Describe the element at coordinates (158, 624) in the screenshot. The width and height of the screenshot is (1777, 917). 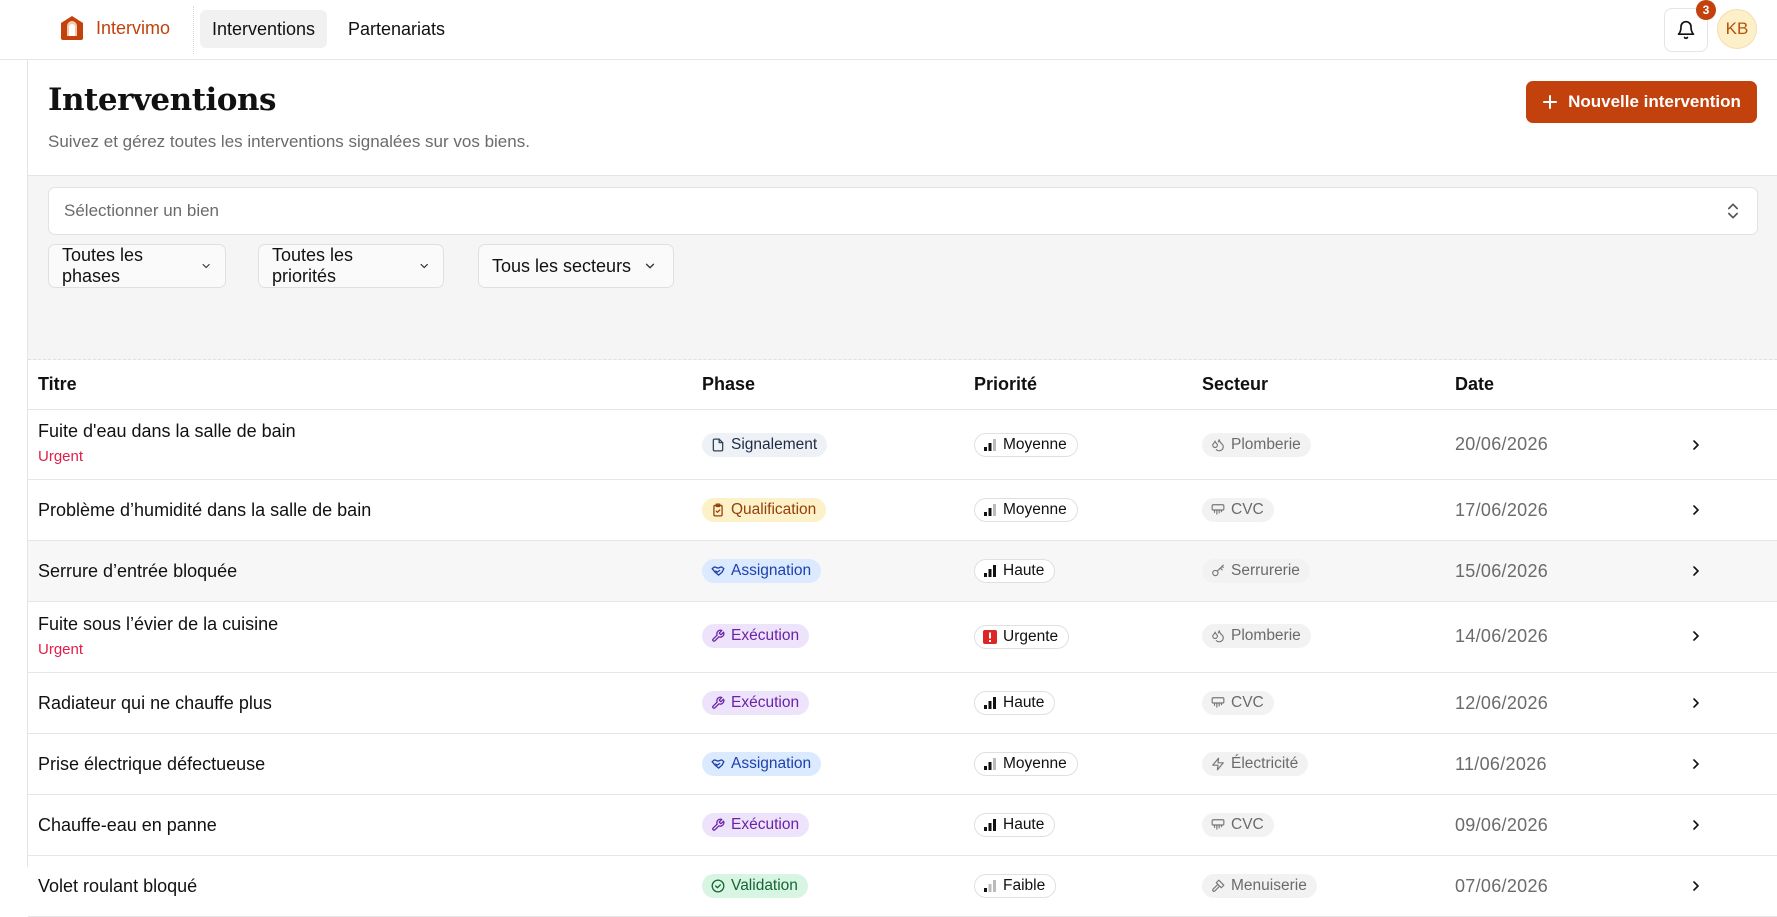
I see `row-title: Fuite sous l’évier de la cuisine` at that location.